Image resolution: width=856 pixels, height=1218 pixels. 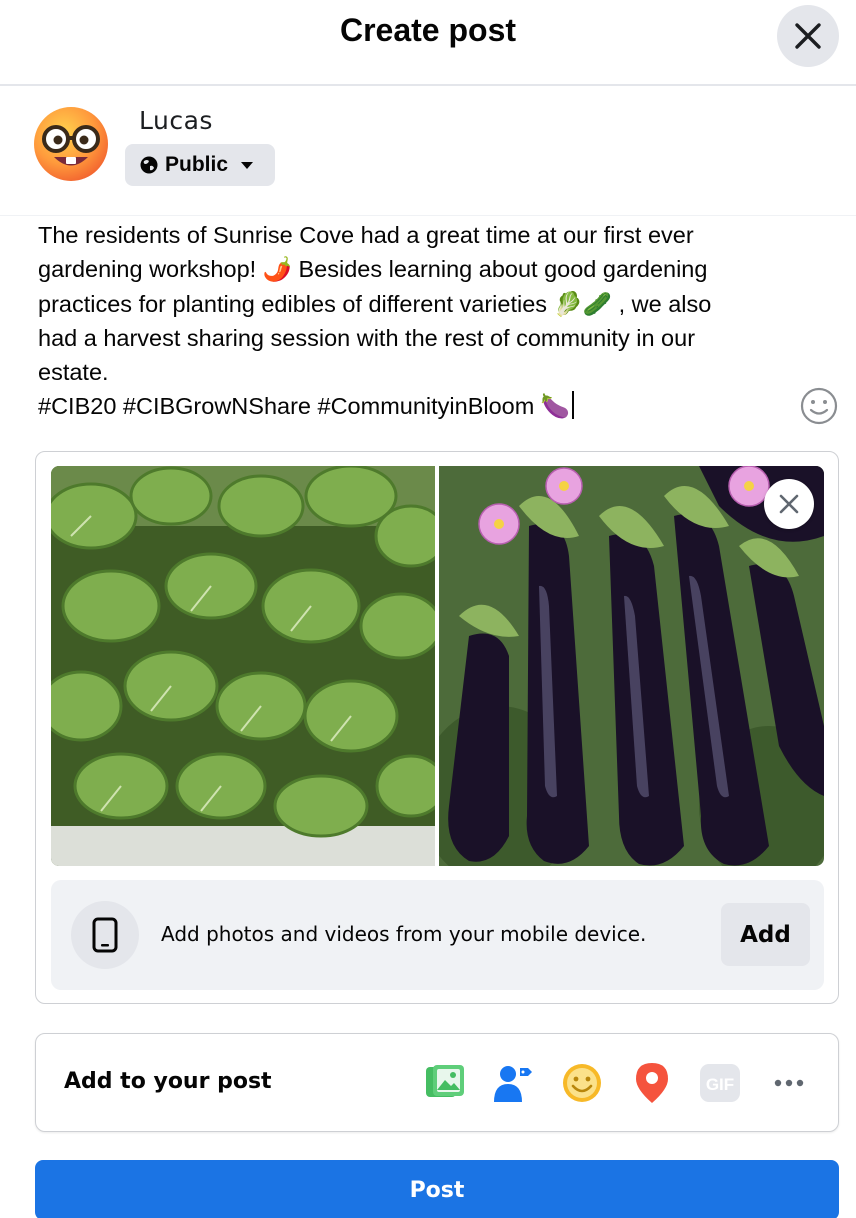 I want to click on check-in-button, so click(x=652, y=1083).